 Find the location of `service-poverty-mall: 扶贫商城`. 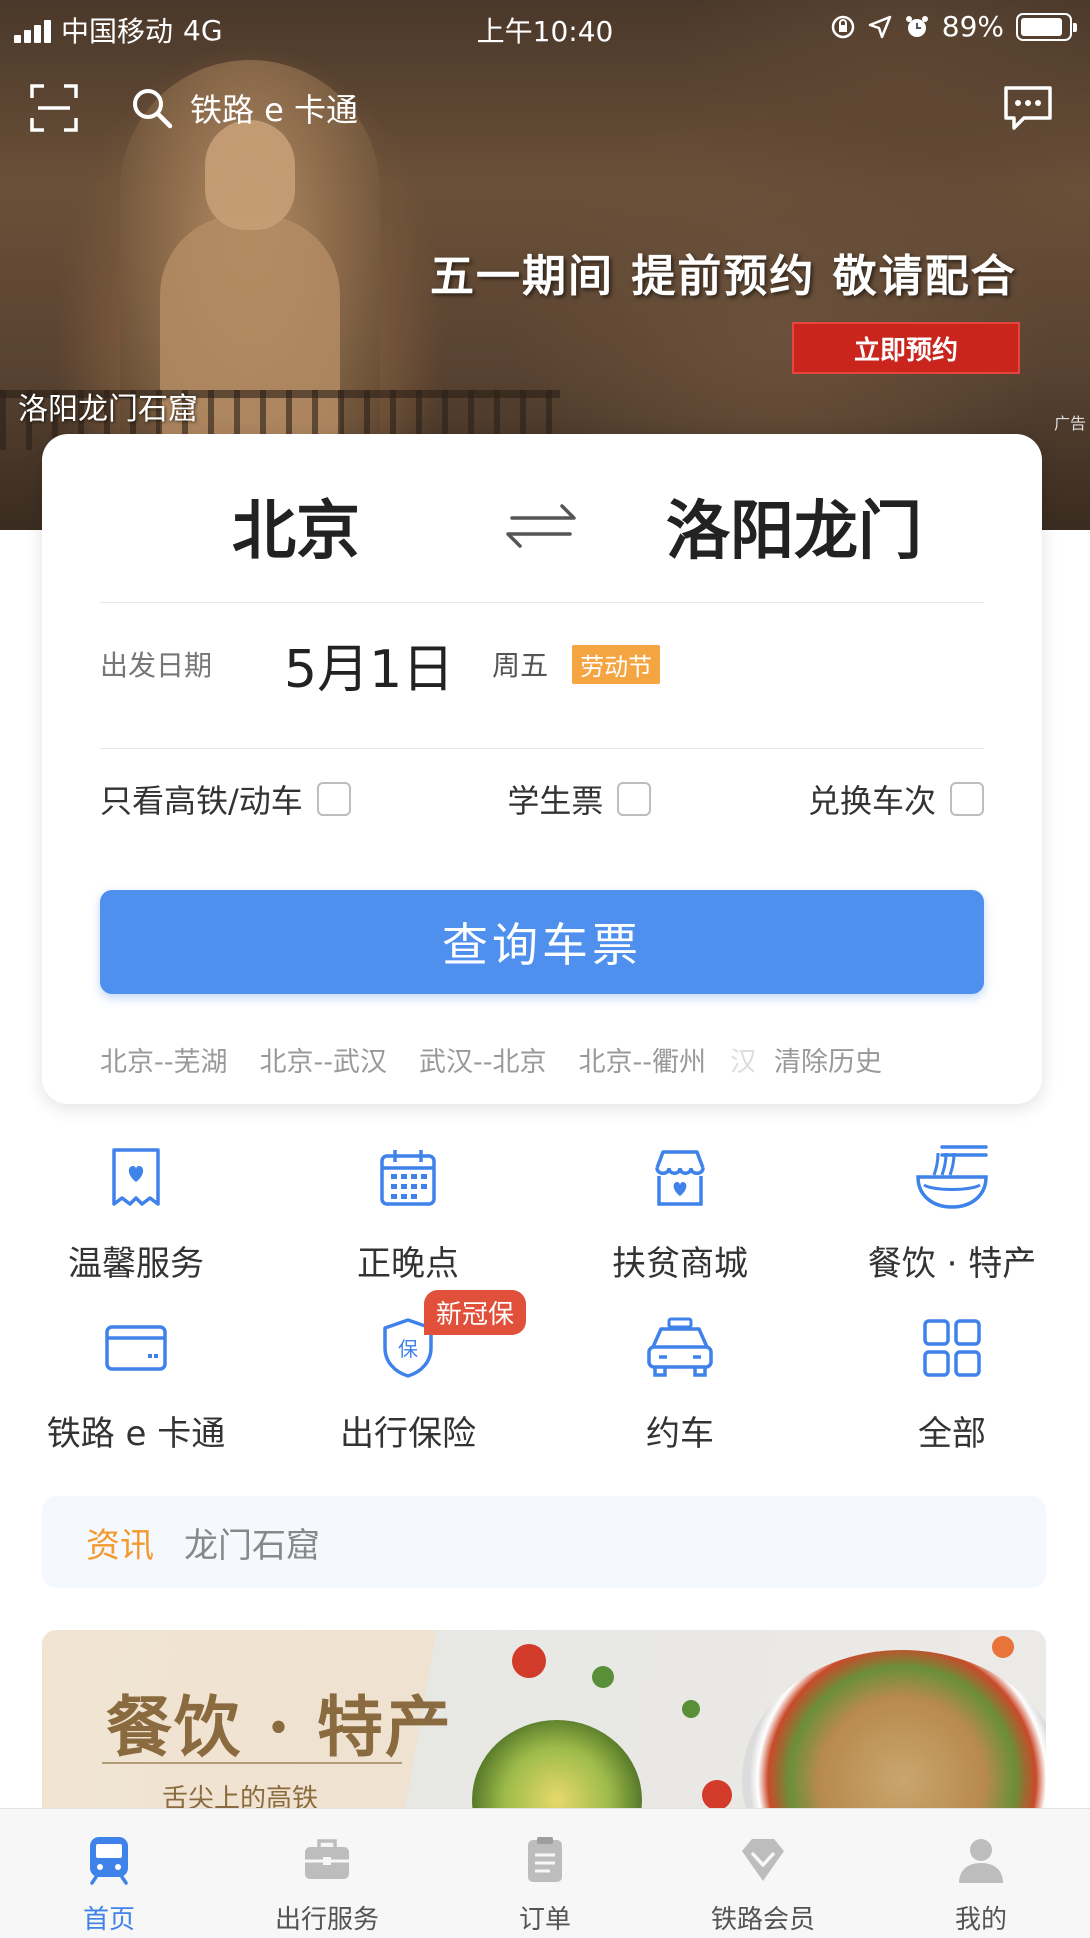

service-poverty-mall: 扶贫商城 is located at coordinates (680, 1215).